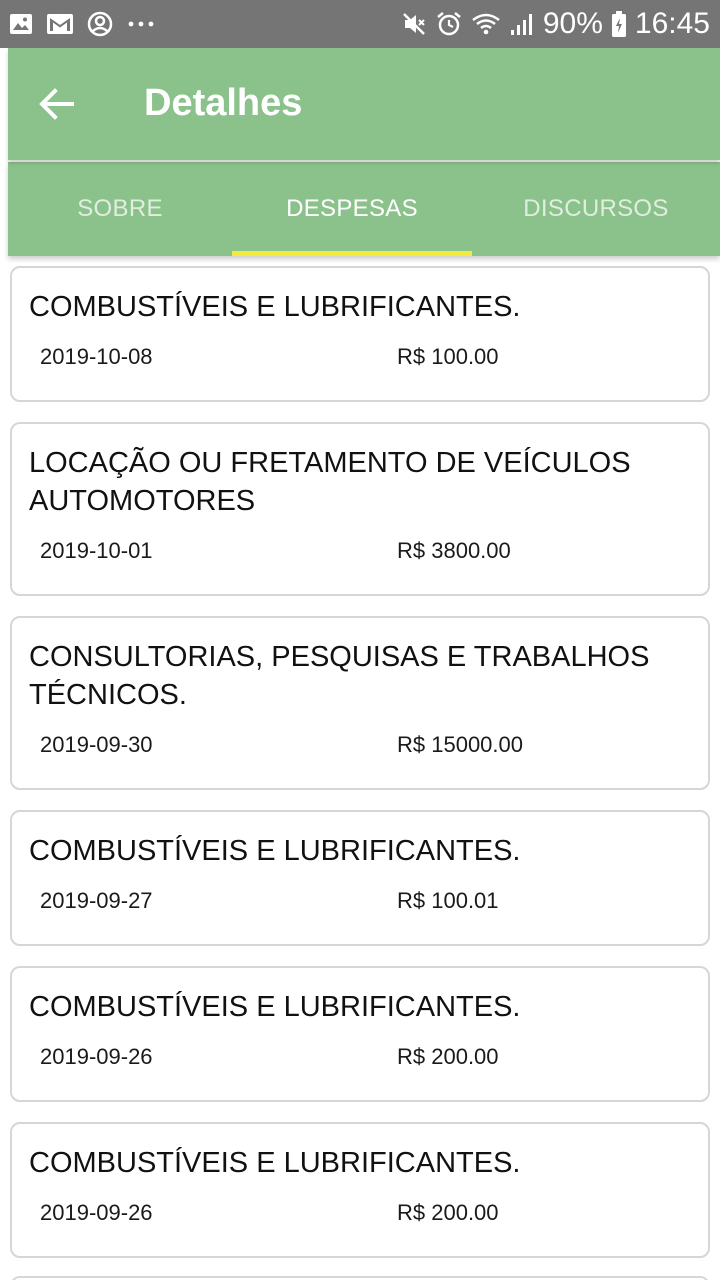 This screenshot has width=720, height=1280. I want to click on clock: 16:45, so click(672, 23).